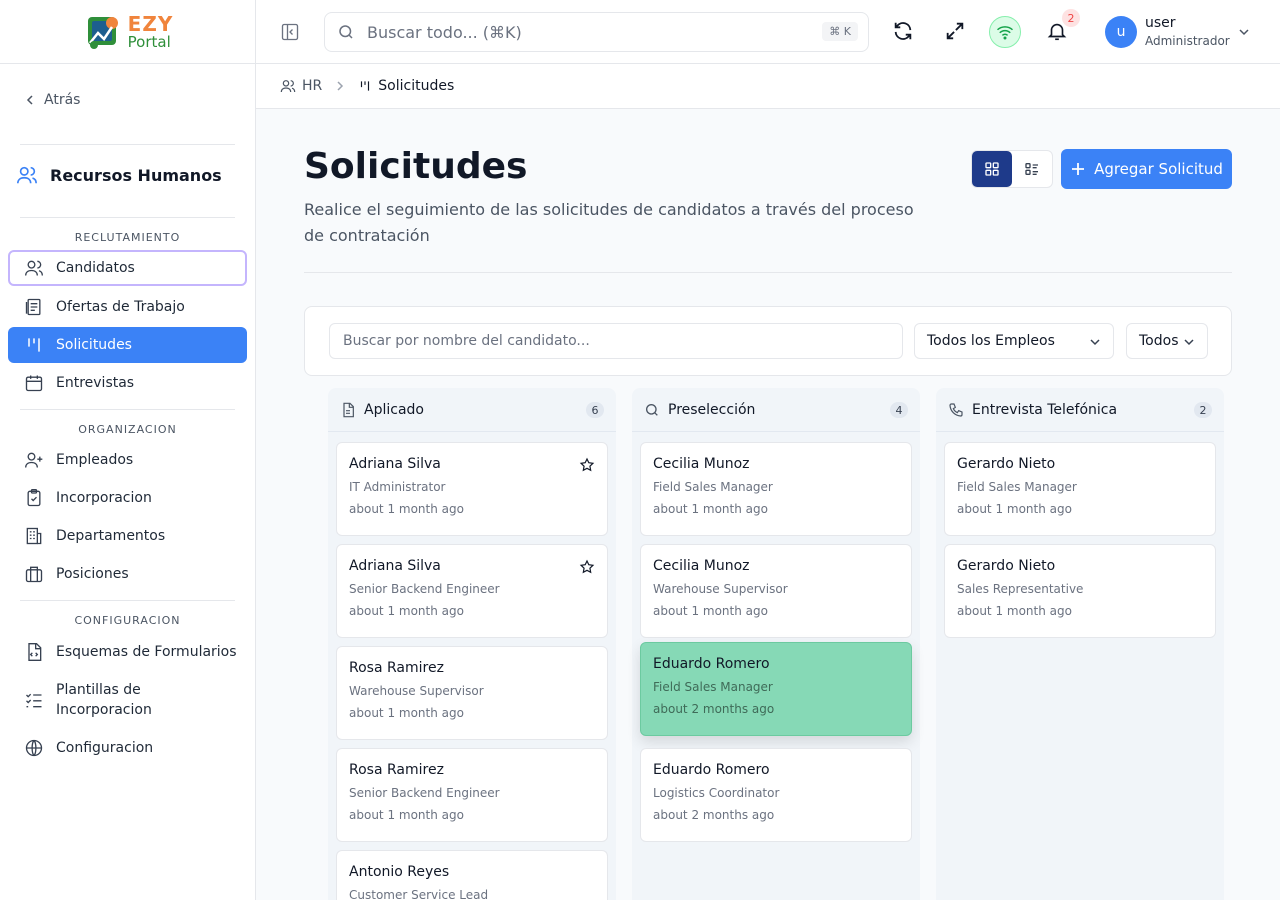  Describe the element at coordinates (956, 409) in the screenshot. I see `phone-icon` at that location.